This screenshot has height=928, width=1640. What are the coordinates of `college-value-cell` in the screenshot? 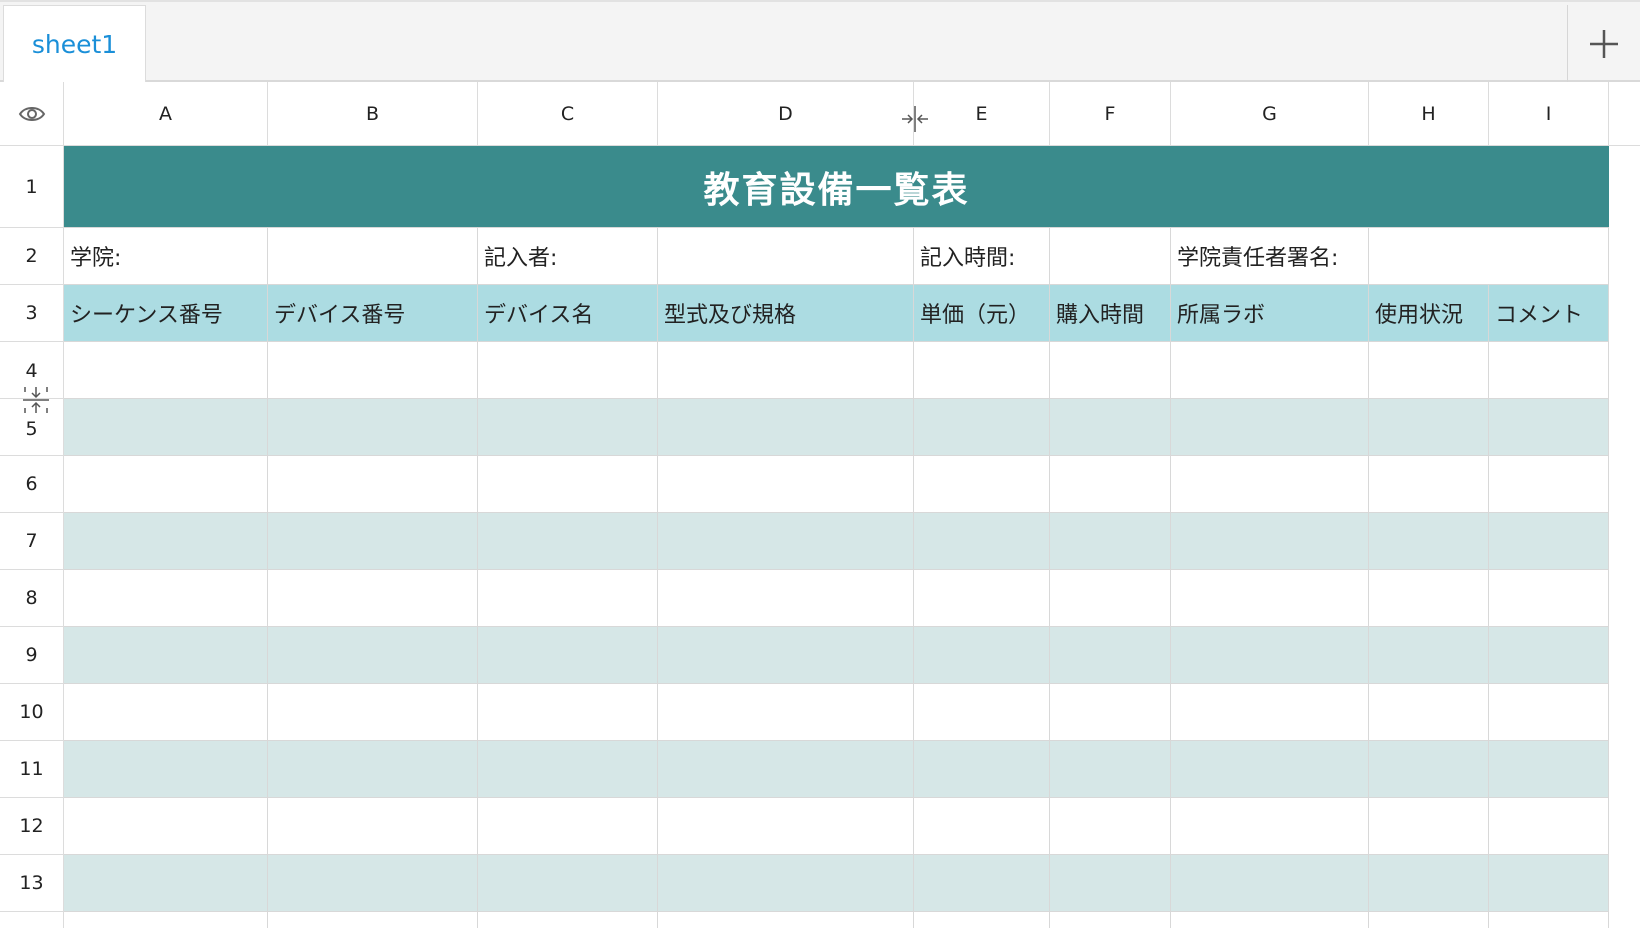 It's located at (373, 256).